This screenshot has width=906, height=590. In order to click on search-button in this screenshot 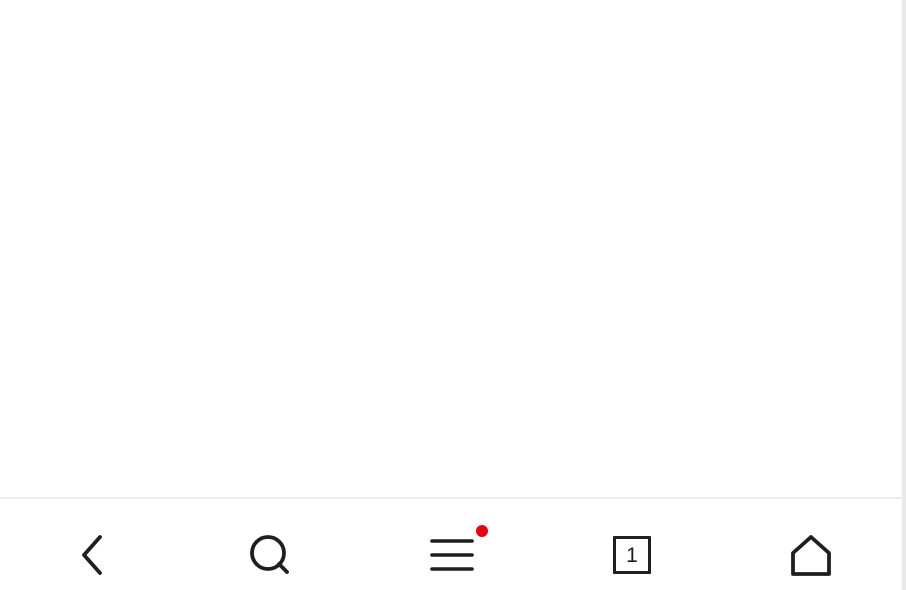, I will do `click(270, 555)`.